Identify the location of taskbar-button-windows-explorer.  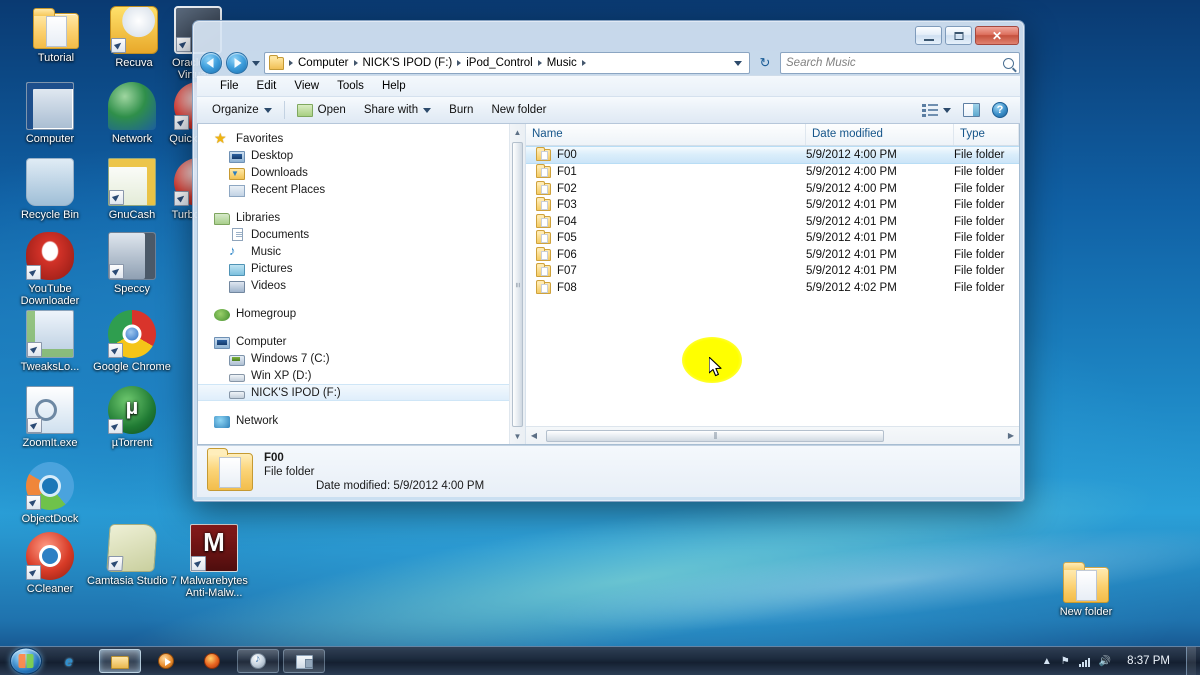
(120, 661).